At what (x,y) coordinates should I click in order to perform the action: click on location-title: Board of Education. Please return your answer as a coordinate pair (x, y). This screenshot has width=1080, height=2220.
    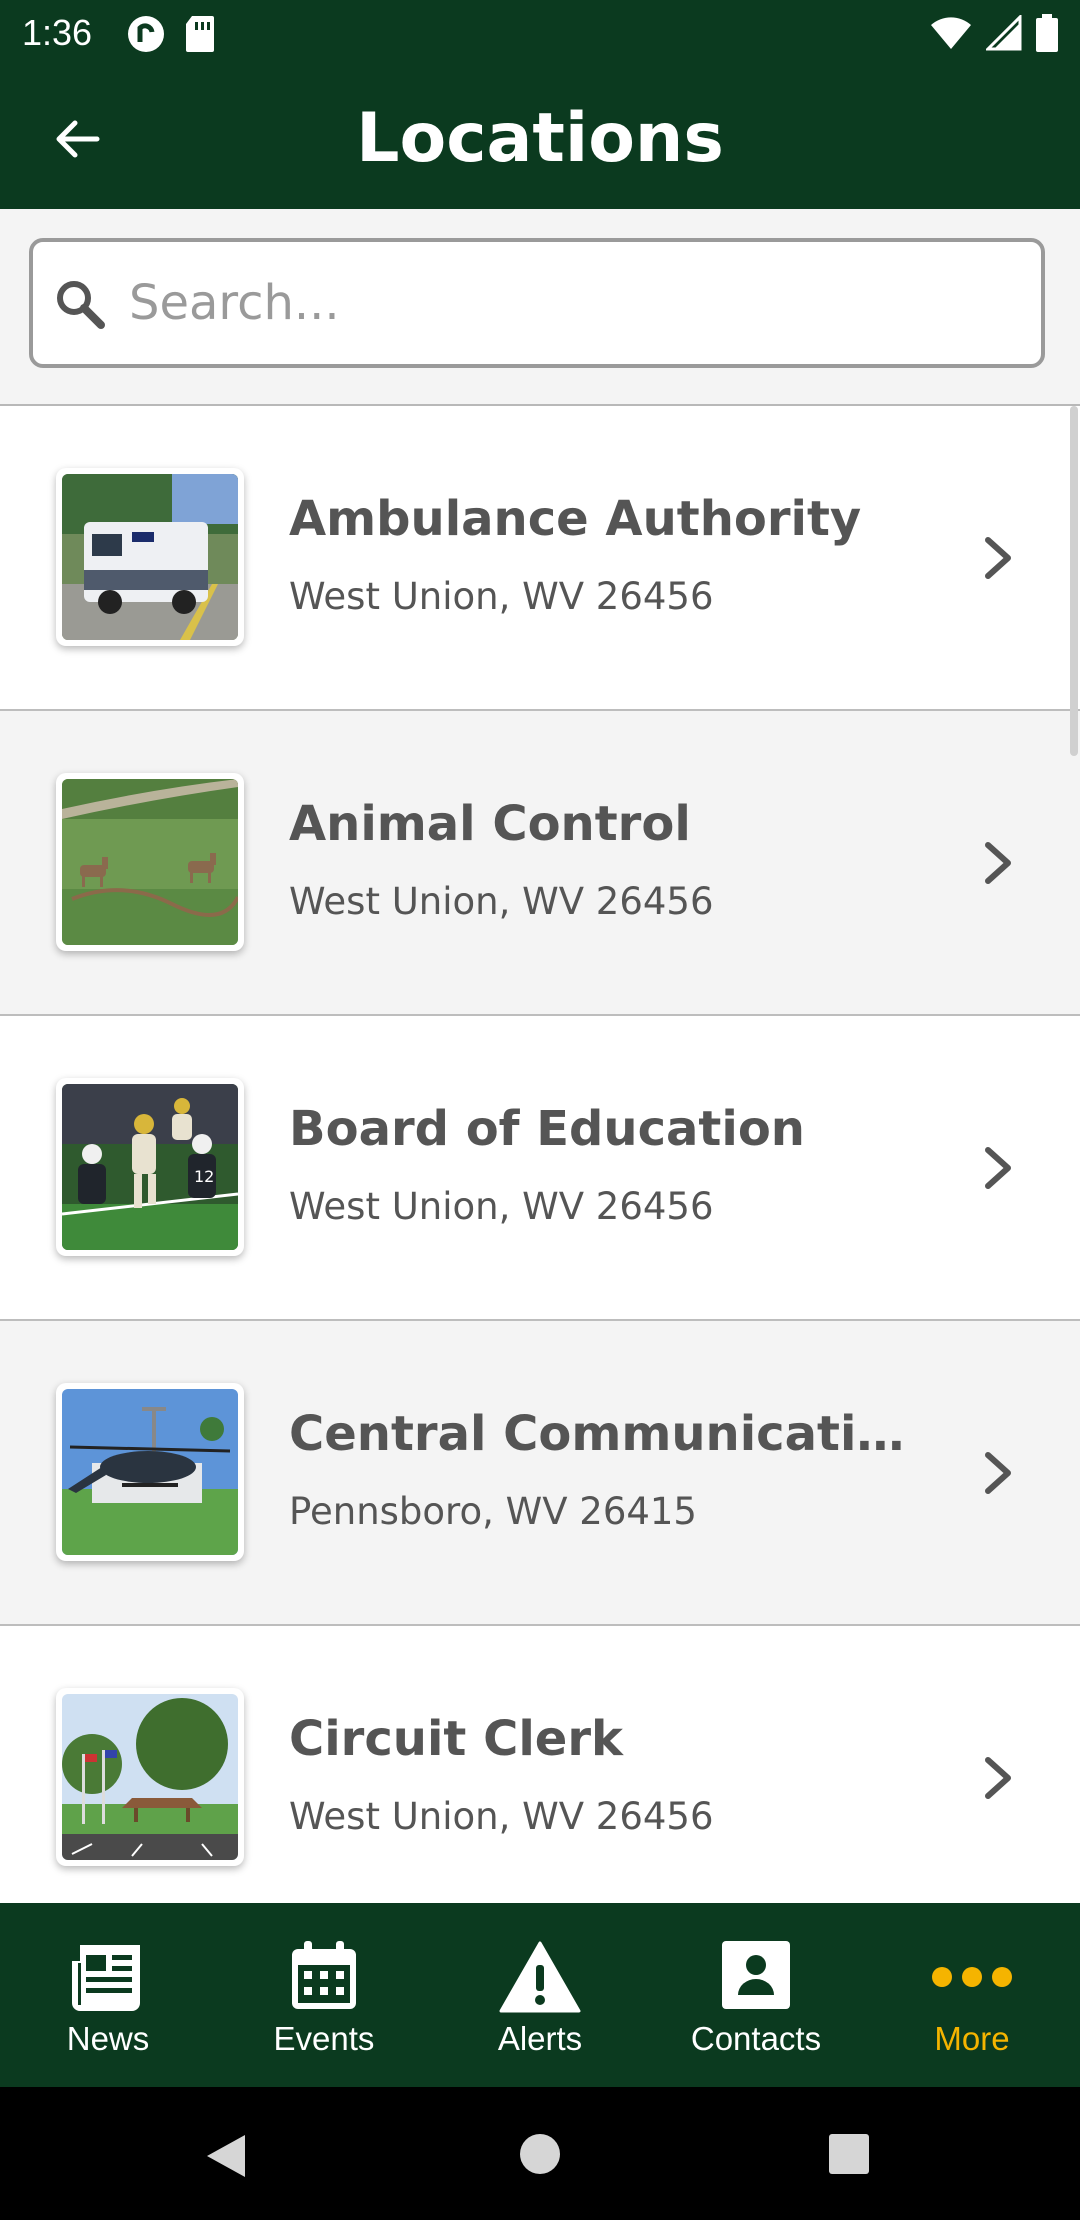
    Looking at the image, I should click on (547, 1129).